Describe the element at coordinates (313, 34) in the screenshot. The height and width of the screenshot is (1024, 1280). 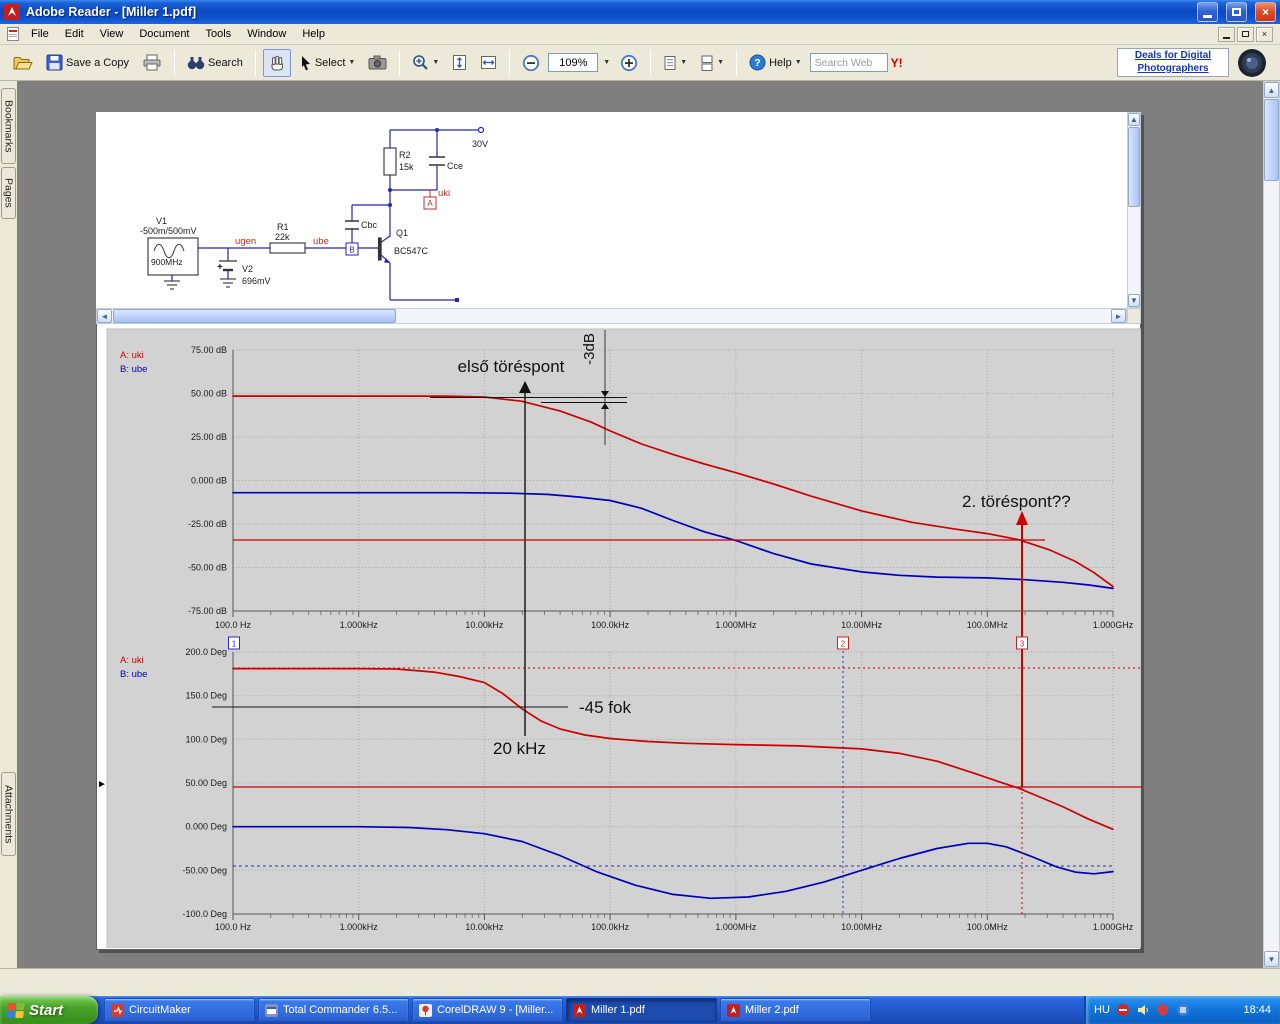
I see `menu-help: Help` at that location.